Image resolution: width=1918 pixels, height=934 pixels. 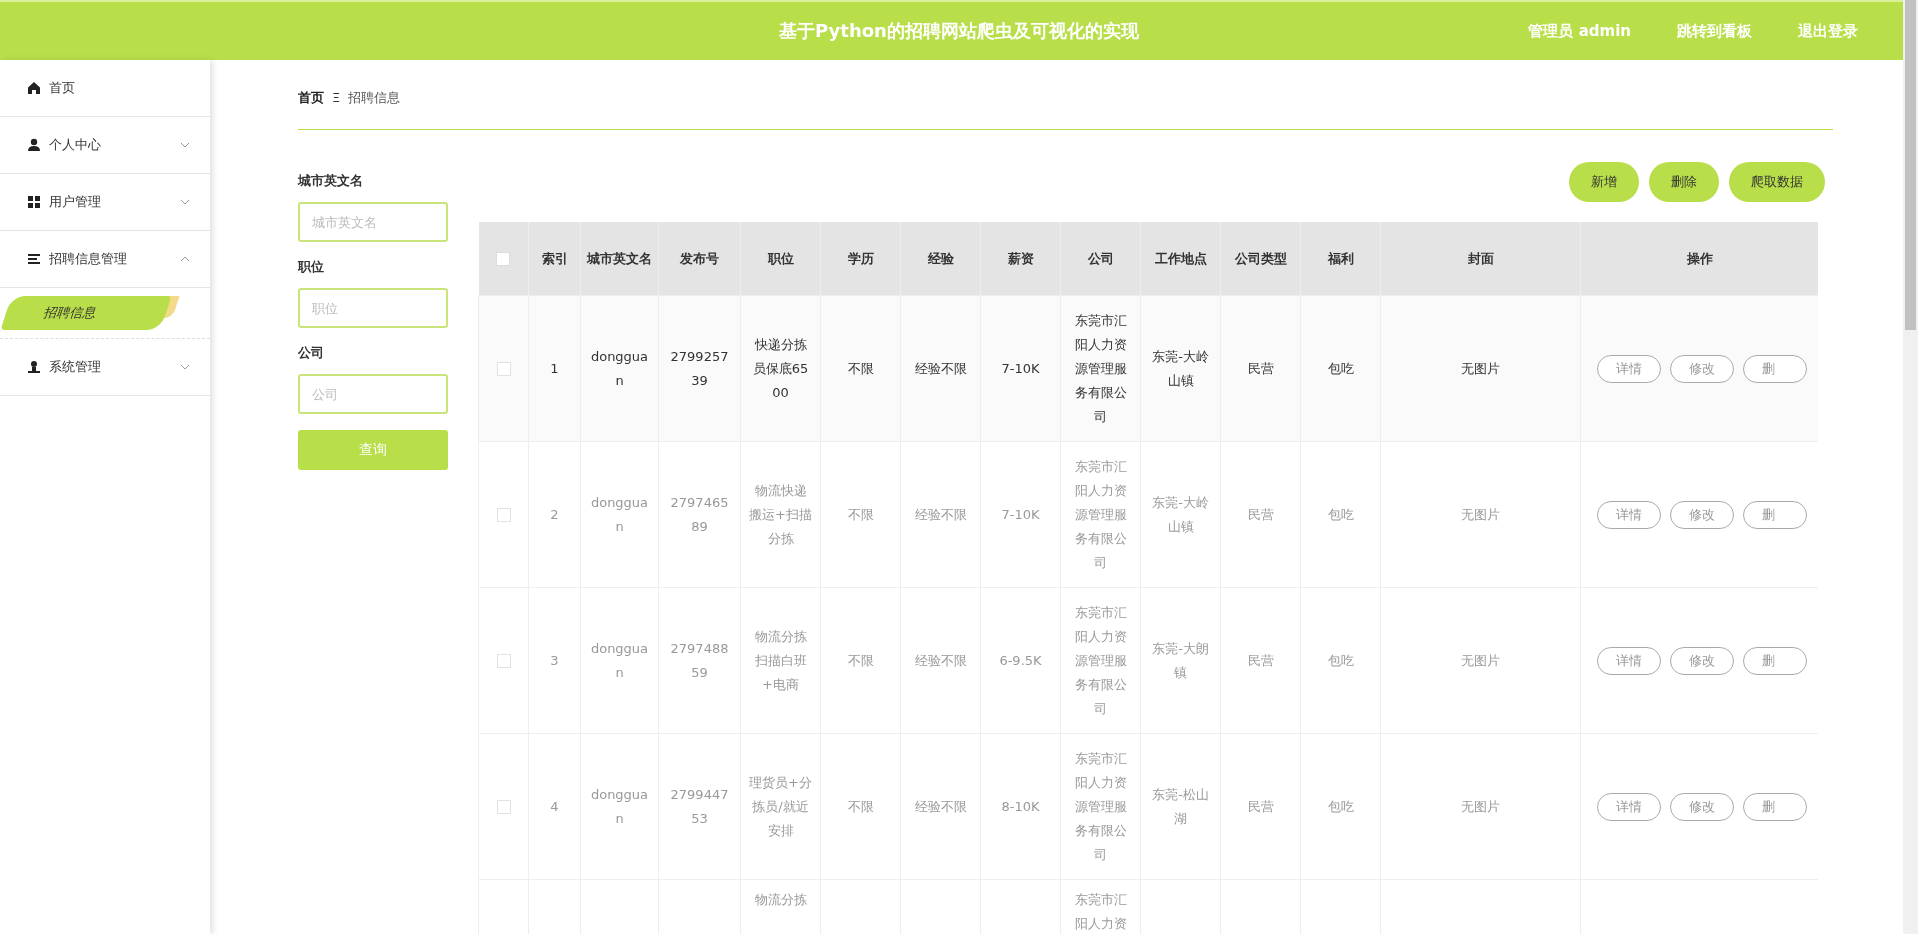 What do you see at coordinates (105, 88) in the screenshot?
I see `sidebar-item: 首页` at bounding box center [105, 88].